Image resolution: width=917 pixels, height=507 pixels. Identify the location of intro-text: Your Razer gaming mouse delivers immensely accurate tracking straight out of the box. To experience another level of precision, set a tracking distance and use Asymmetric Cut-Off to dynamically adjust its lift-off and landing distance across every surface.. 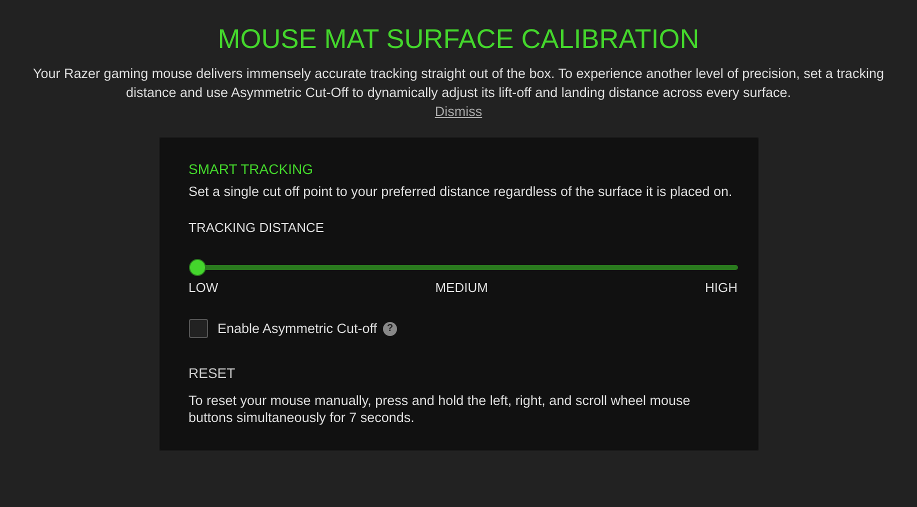
(458, 83).